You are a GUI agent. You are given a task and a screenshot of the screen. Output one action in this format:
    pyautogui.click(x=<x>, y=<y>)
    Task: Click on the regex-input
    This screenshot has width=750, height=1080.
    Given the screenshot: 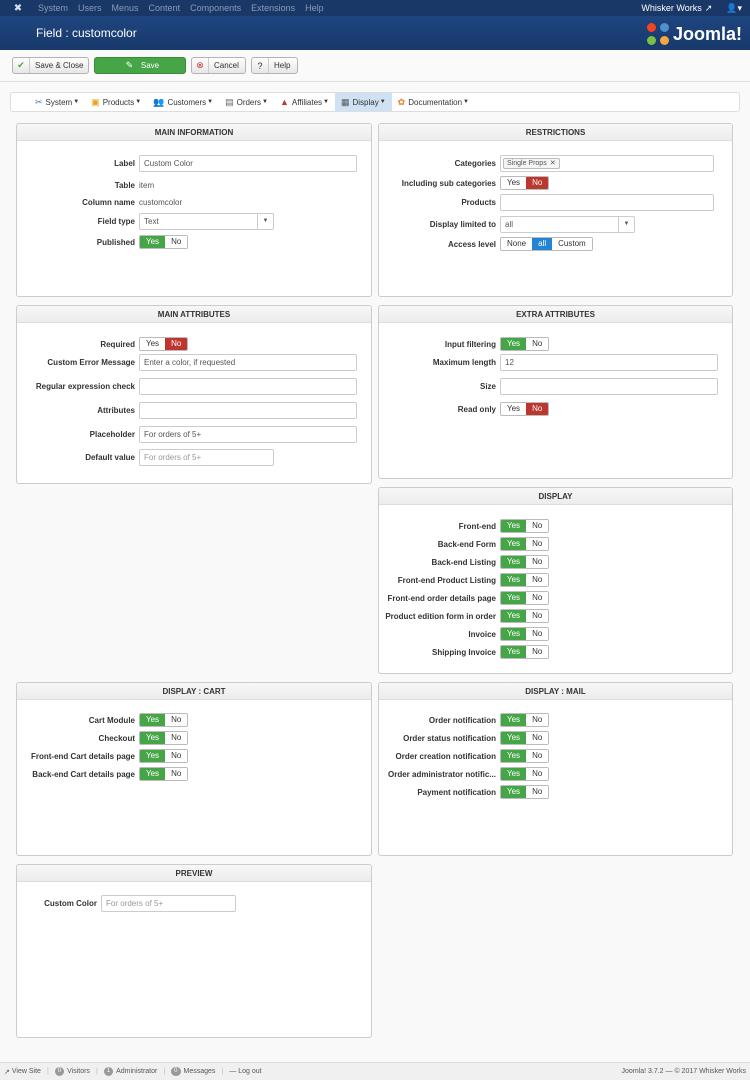 What is the action you would take?
    pyautogui.click(x=248, y=386)
    